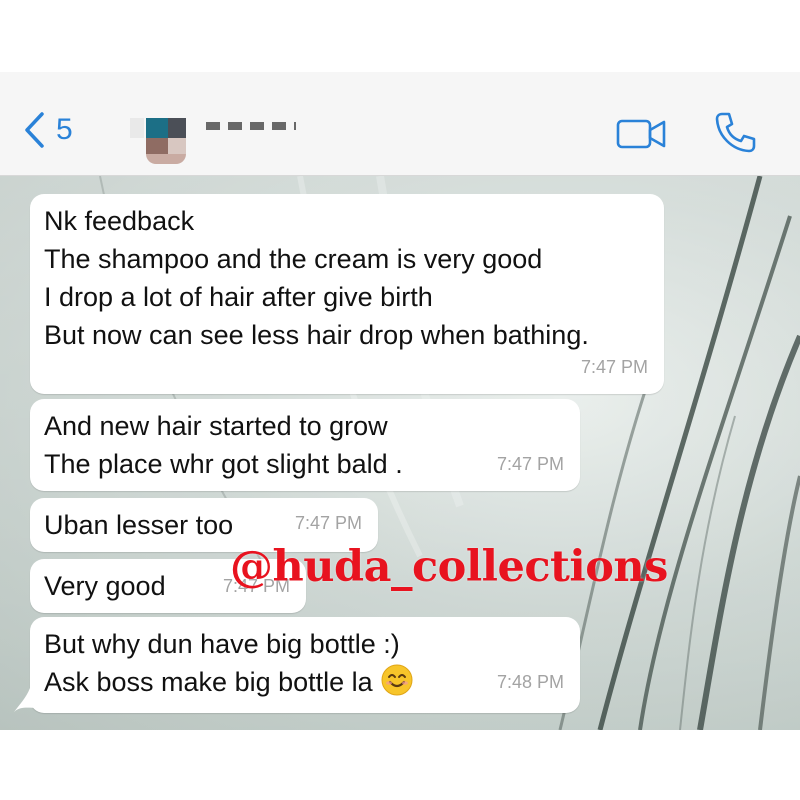 This screenshot has height=800, width=800. I want to click on watermark-text: @huda_collections, so click(449, 567).